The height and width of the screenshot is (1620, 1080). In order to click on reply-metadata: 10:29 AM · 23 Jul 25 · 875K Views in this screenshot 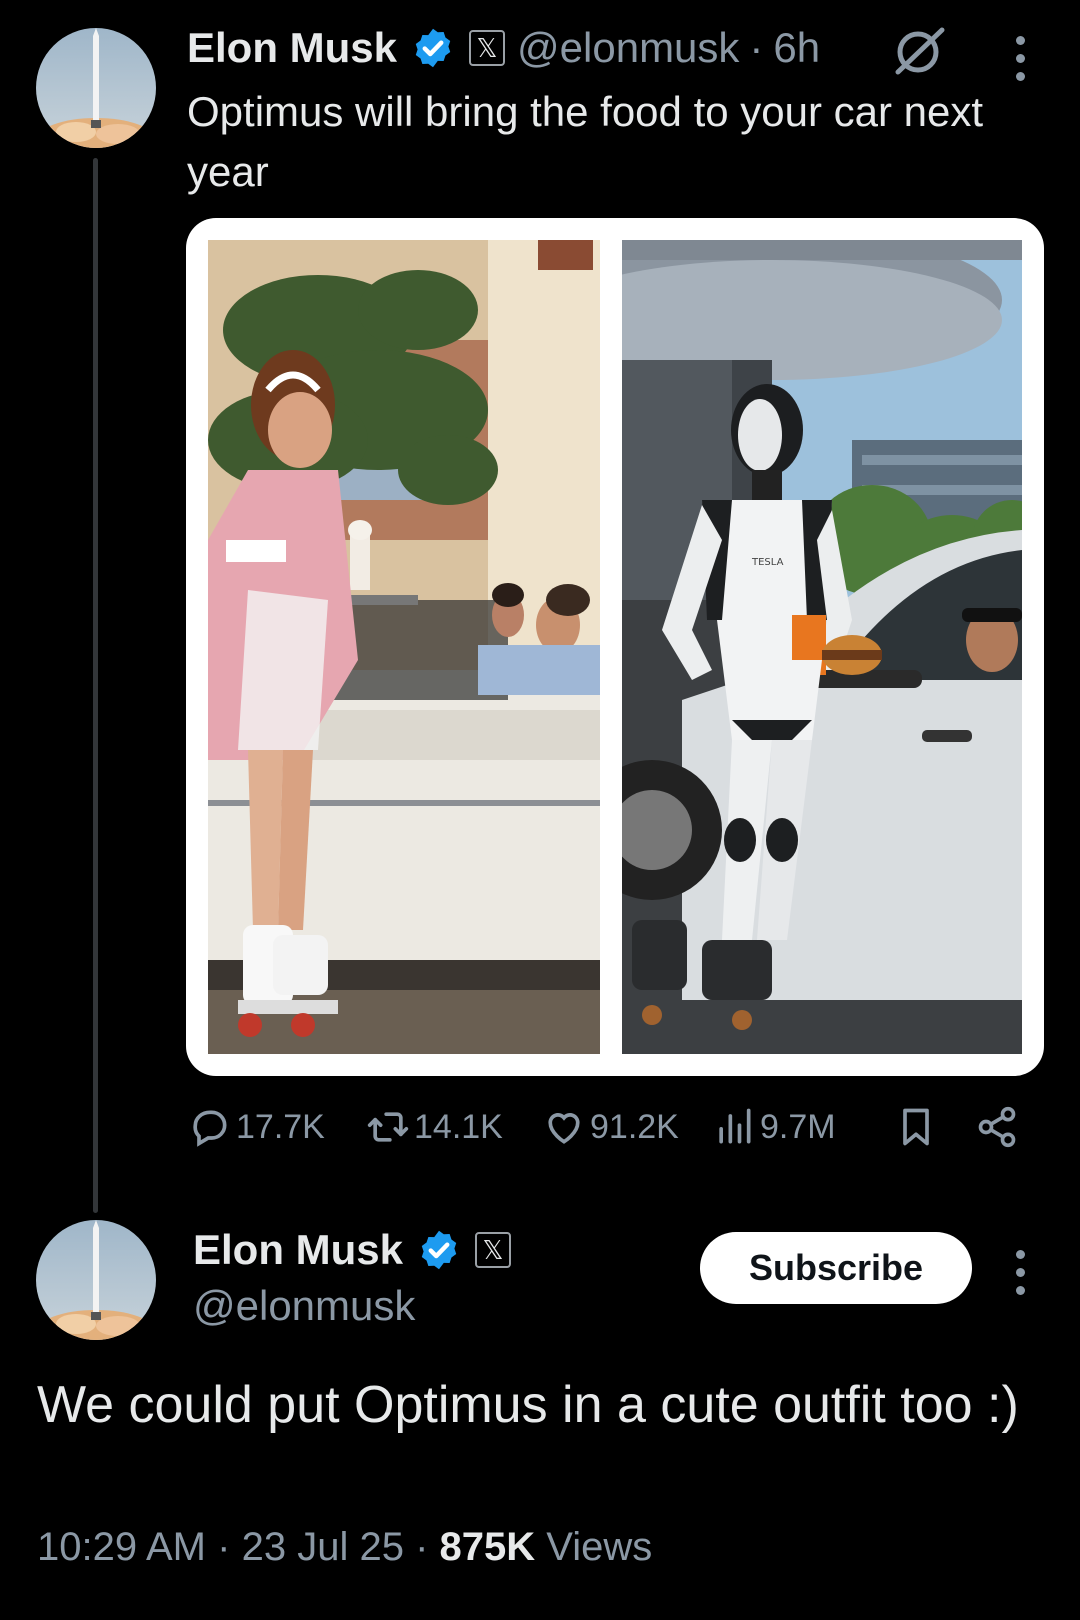, I will do `click(344, 1547)`.